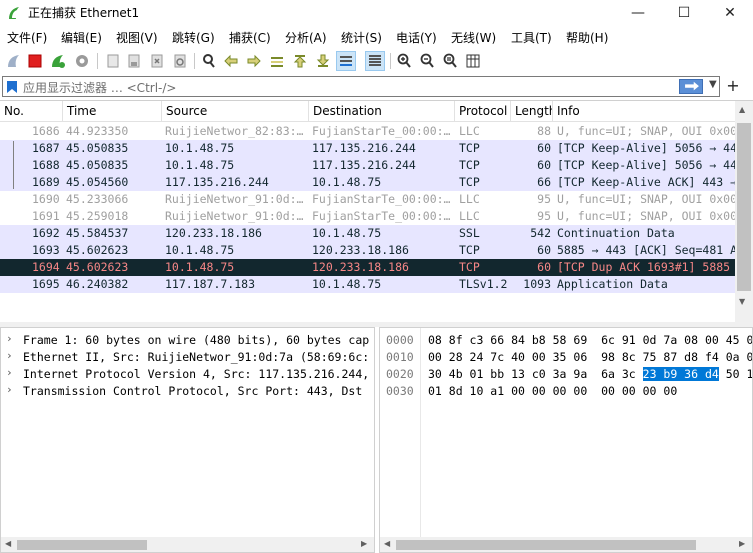 This screenshot has height=553, width=753. I want to click on reload-file-button, so click(180, 61).